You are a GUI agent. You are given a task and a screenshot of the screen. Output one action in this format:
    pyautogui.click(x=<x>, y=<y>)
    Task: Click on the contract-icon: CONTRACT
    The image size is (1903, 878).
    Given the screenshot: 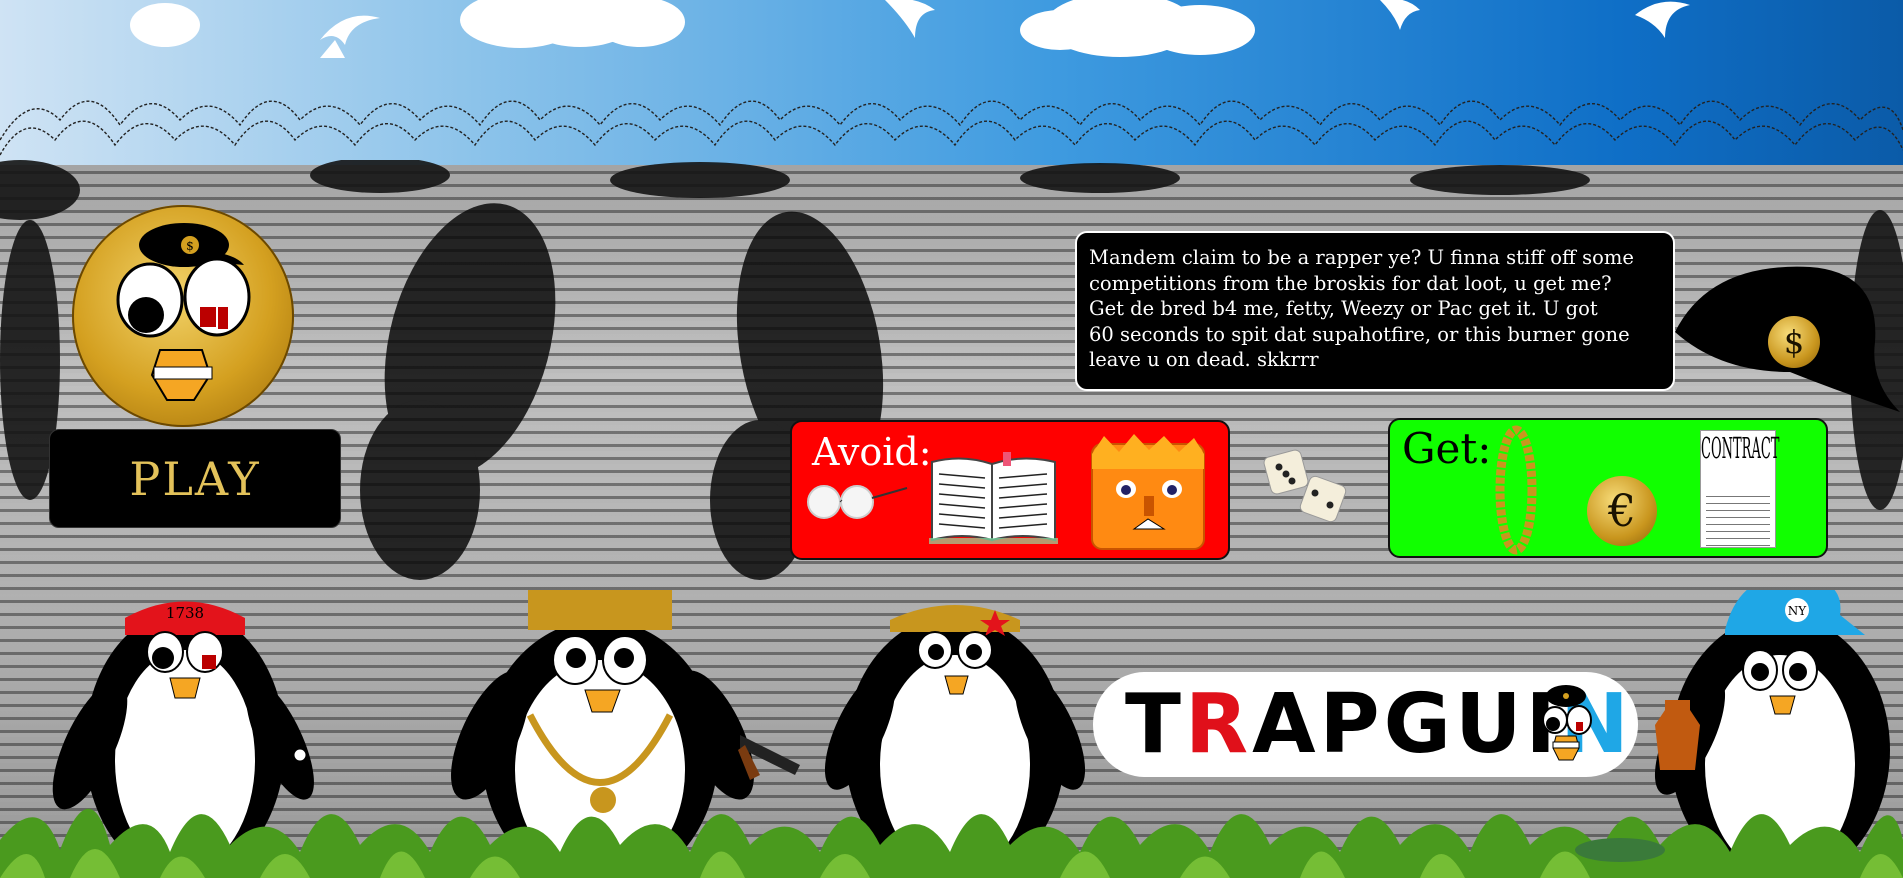 What is the action you would take?
    pyautogui.click(x=1740, y=489)
    